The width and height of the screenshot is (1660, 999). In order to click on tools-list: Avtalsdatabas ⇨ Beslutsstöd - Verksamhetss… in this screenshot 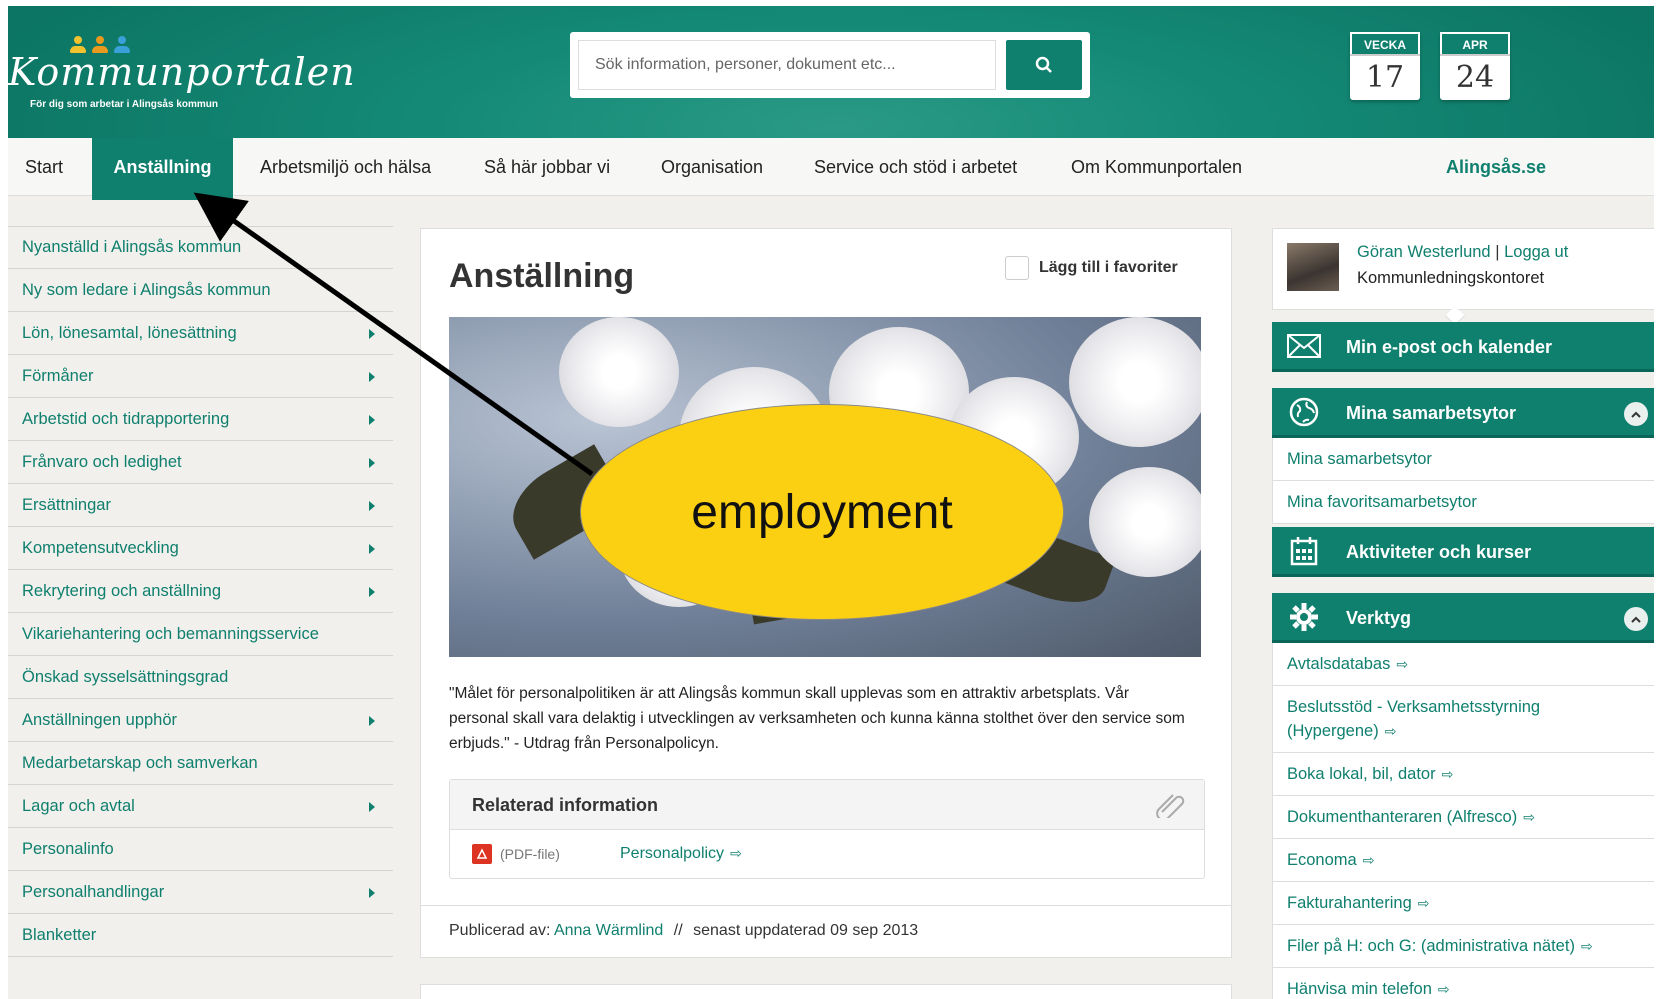, I will do `click(1463, 821)`.